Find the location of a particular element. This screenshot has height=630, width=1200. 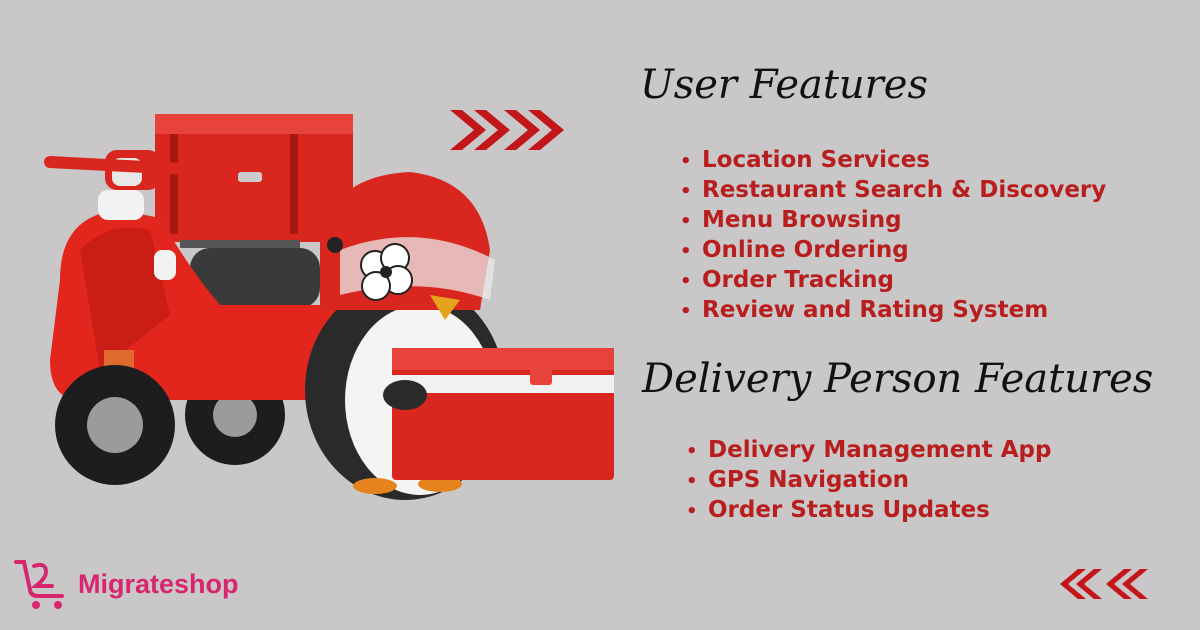

list-item: • Menu Browsing is located at coordinates (893, 221).